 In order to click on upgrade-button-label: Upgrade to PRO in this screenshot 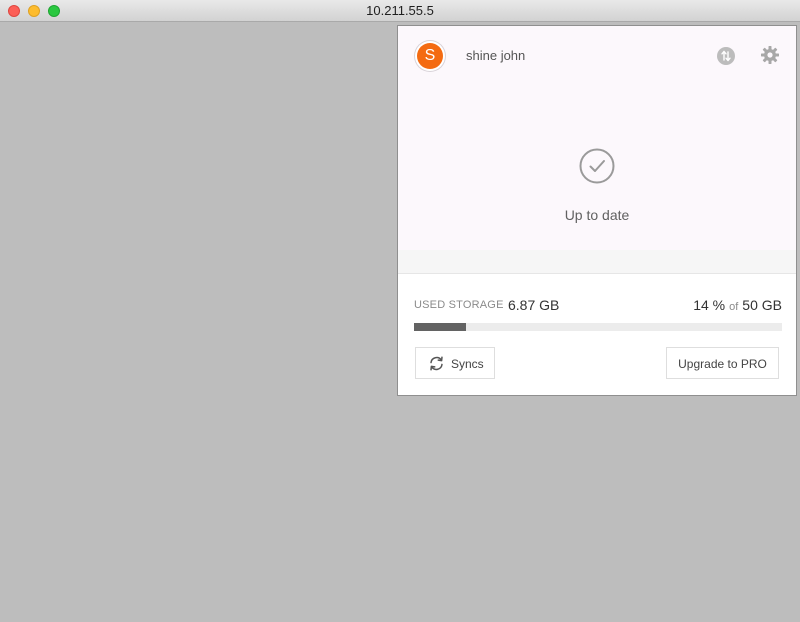, I will do `click(722, 364)`.